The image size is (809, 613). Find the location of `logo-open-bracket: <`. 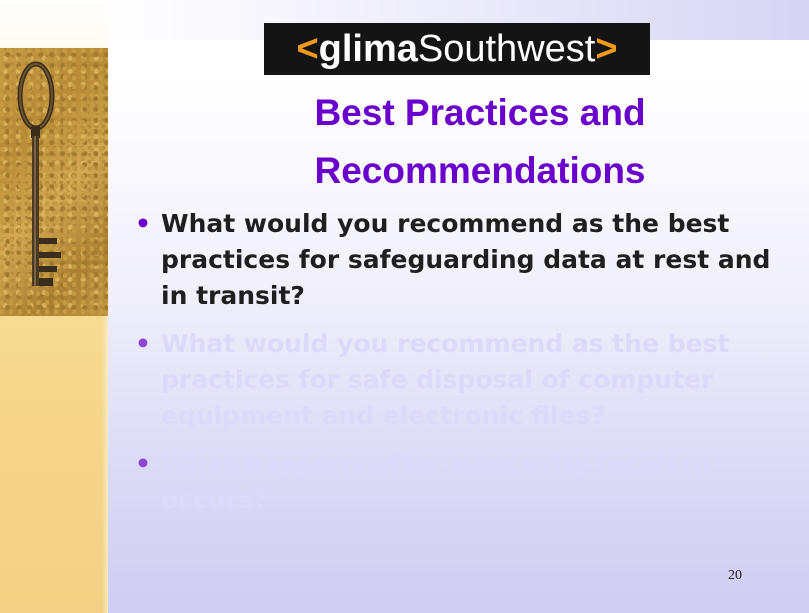

logo-open-bracket: < is located at coordinates (307, 49).